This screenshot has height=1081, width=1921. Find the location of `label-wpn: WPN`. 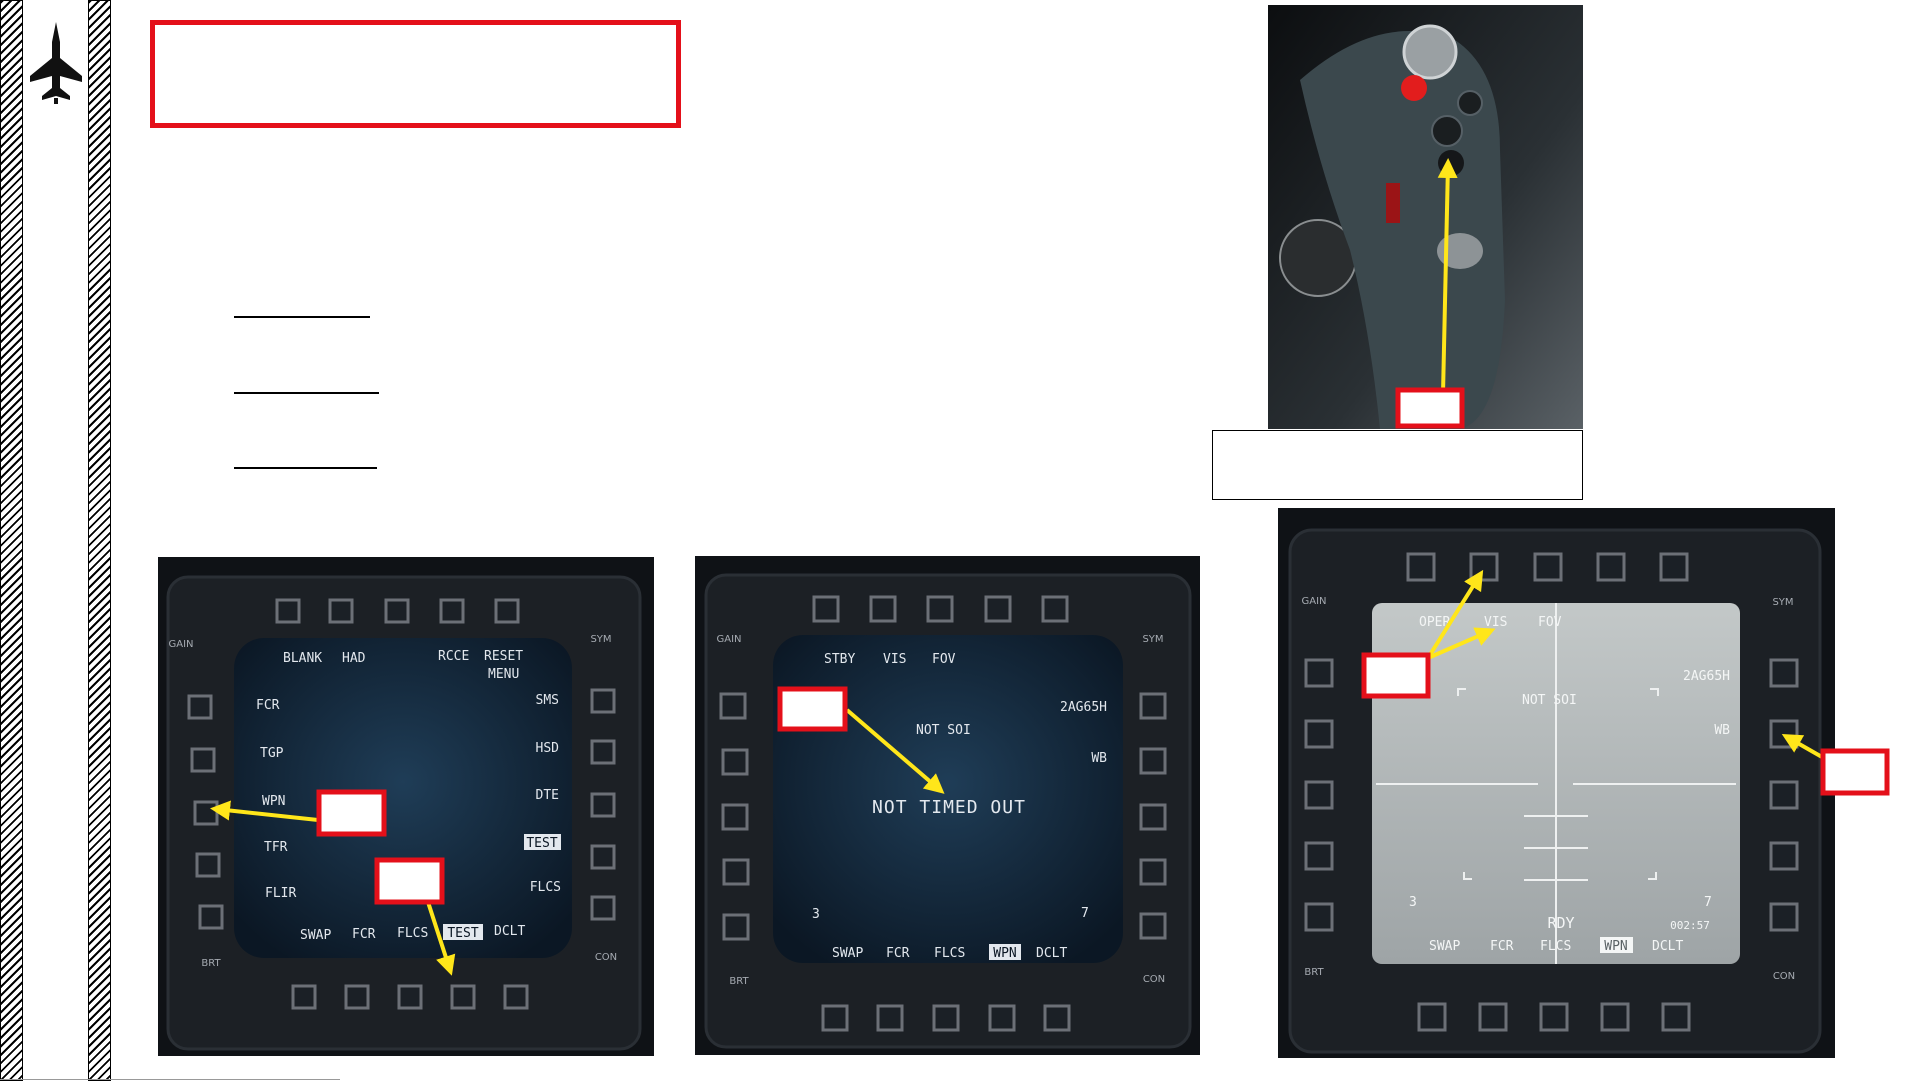

label-wpn: WPN is located at coordinates (1004, 953).